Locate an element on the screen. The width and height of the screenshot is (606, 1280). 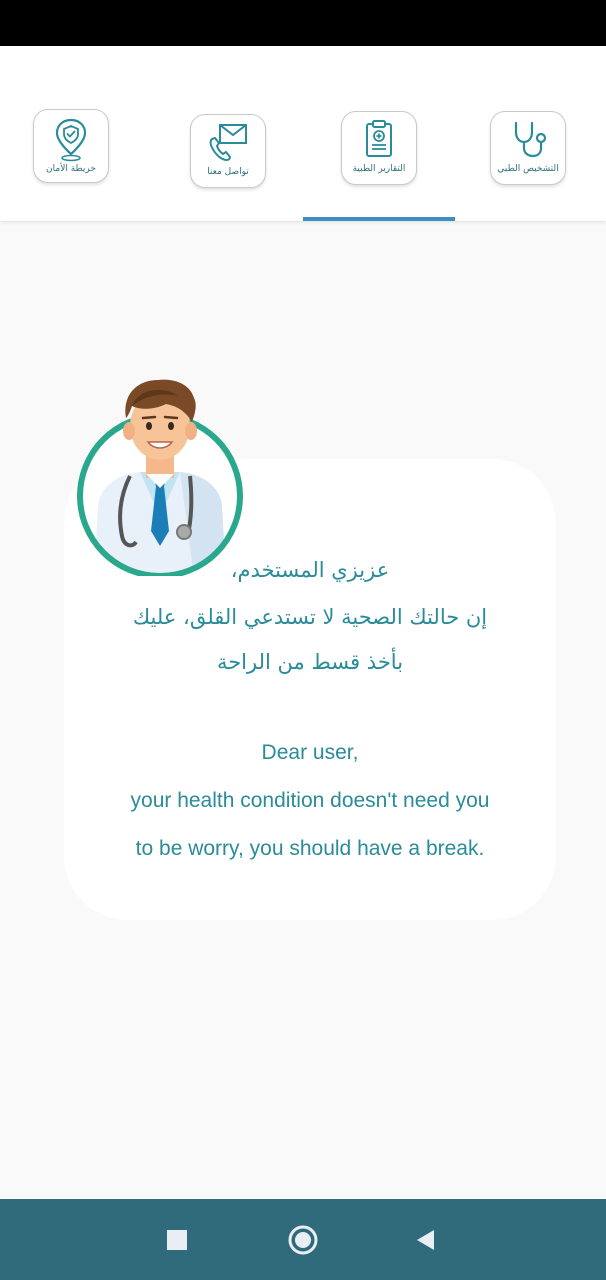
square-icon is located at coordinates (177, 1240).